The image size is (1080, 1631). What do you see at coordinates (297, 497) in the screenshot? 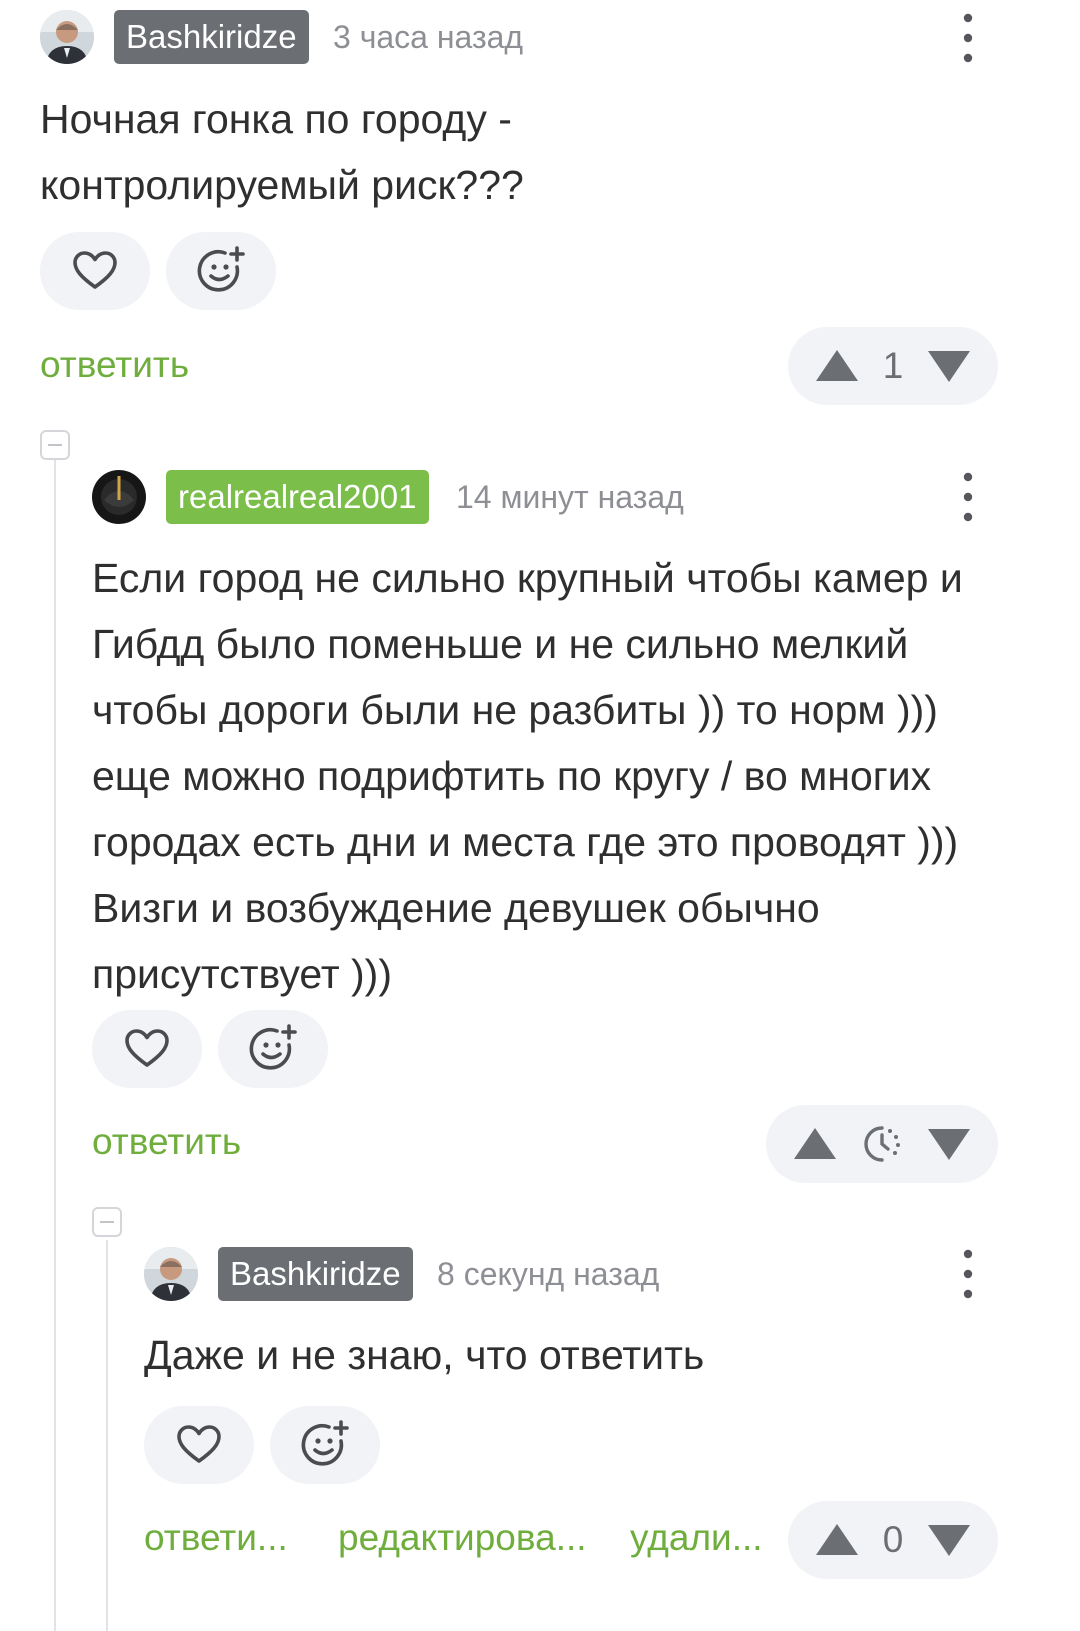
I see `author-badge: realrealreal2001` at bounding box center [297, 497].